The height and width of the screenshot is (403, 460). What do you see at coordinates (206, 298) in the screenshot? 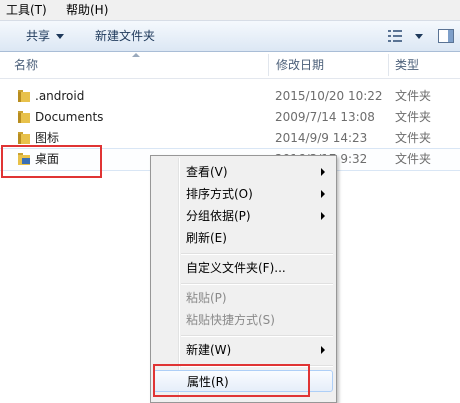
I see `menu-item-label: 粘贴(P)` at bounding box center [206, 298].